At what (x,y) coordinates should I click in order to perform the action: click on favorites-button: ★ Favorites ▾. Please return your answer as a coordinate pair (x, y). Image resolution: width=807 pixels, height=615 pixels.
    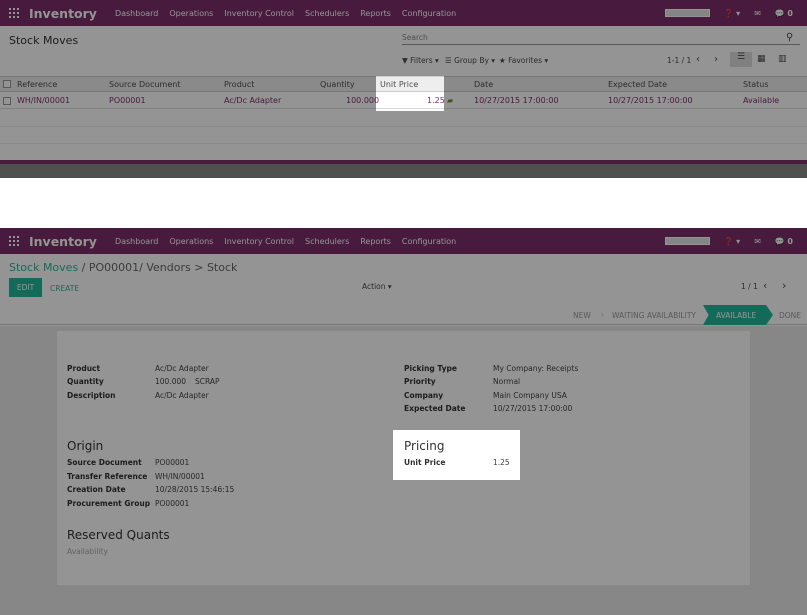
    Looking at the image, I should click on (523, 60).